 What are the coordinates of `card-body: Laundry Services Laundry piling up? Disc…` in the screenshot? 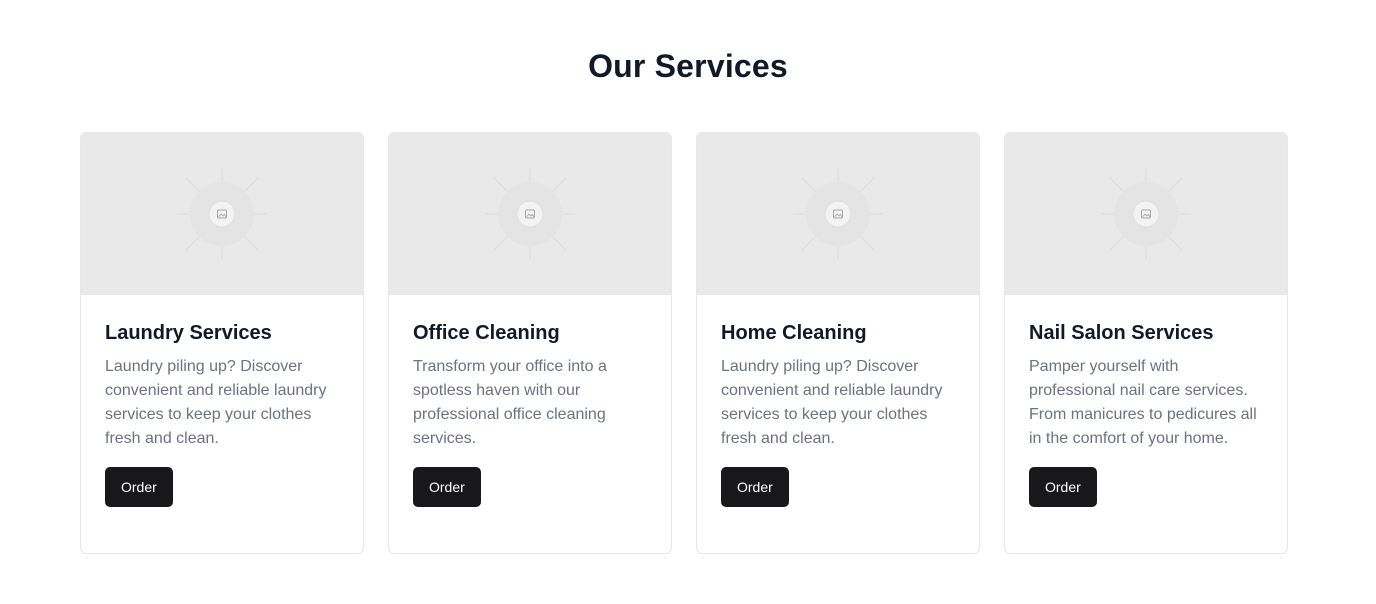 It's located at (222, 424).